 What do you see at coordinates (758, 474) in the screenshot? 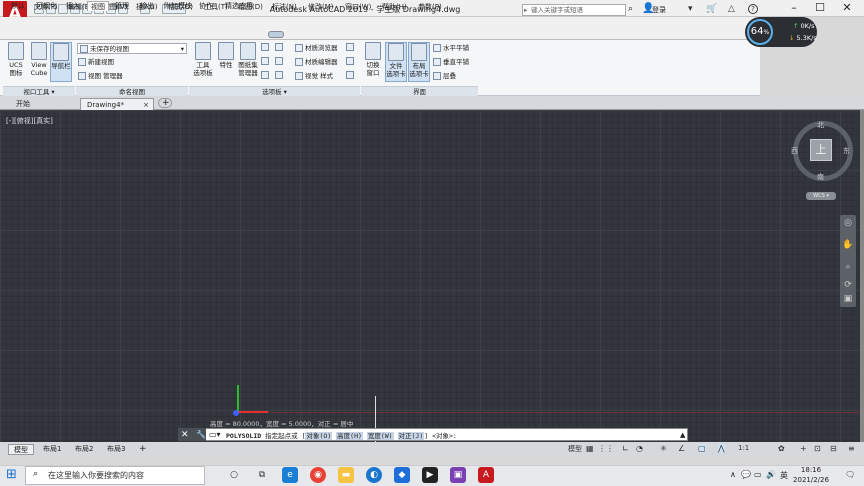
I see `network-icon: ▭` at bounding box center [758, 474].